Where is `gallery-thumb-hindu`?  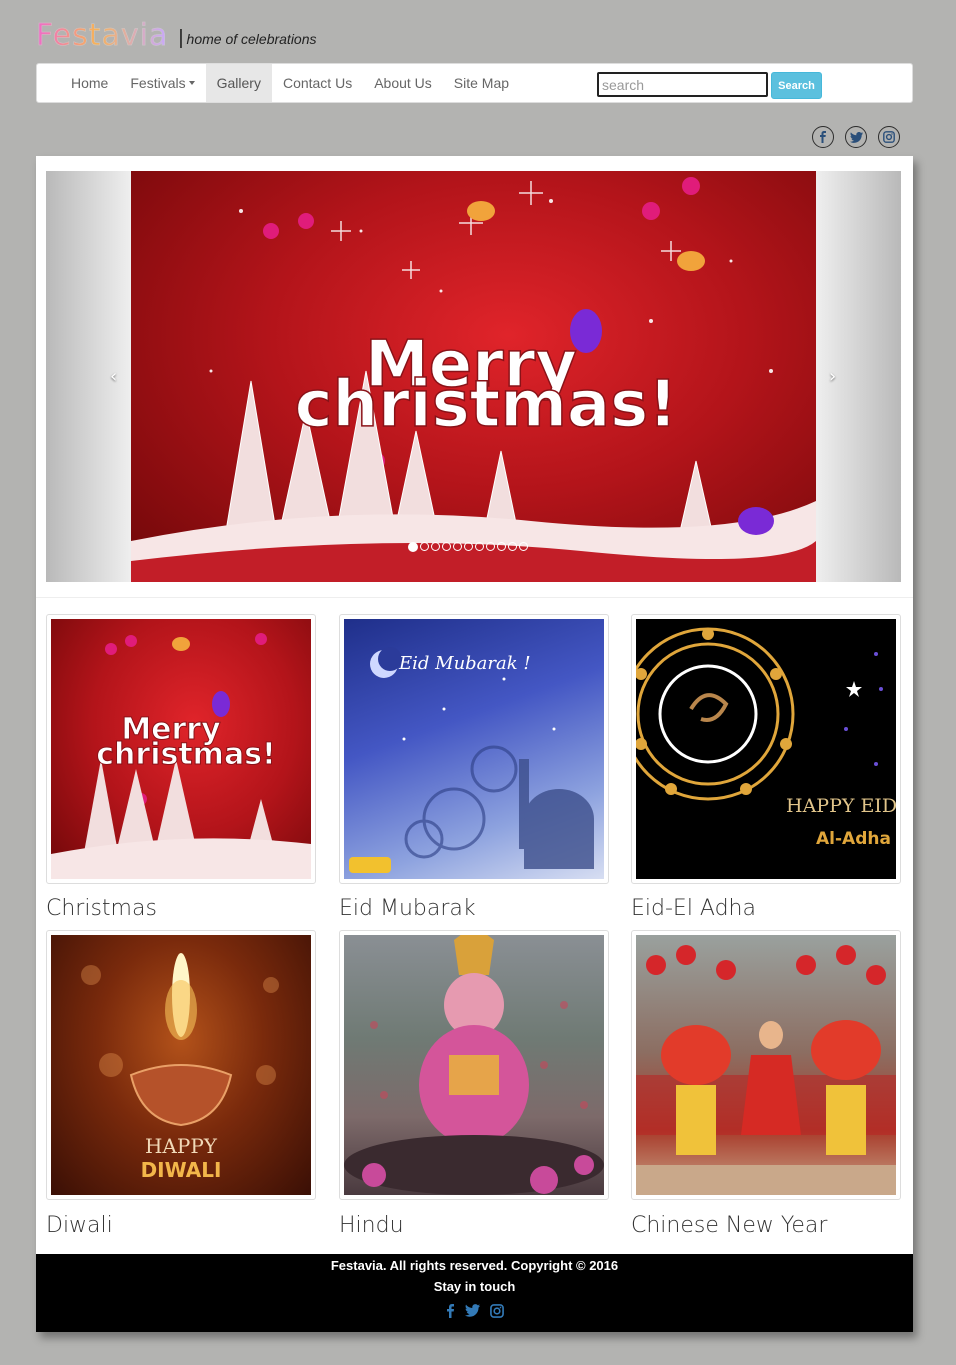 gallery-thumb-hindu is located at coordinates (474, 1065).